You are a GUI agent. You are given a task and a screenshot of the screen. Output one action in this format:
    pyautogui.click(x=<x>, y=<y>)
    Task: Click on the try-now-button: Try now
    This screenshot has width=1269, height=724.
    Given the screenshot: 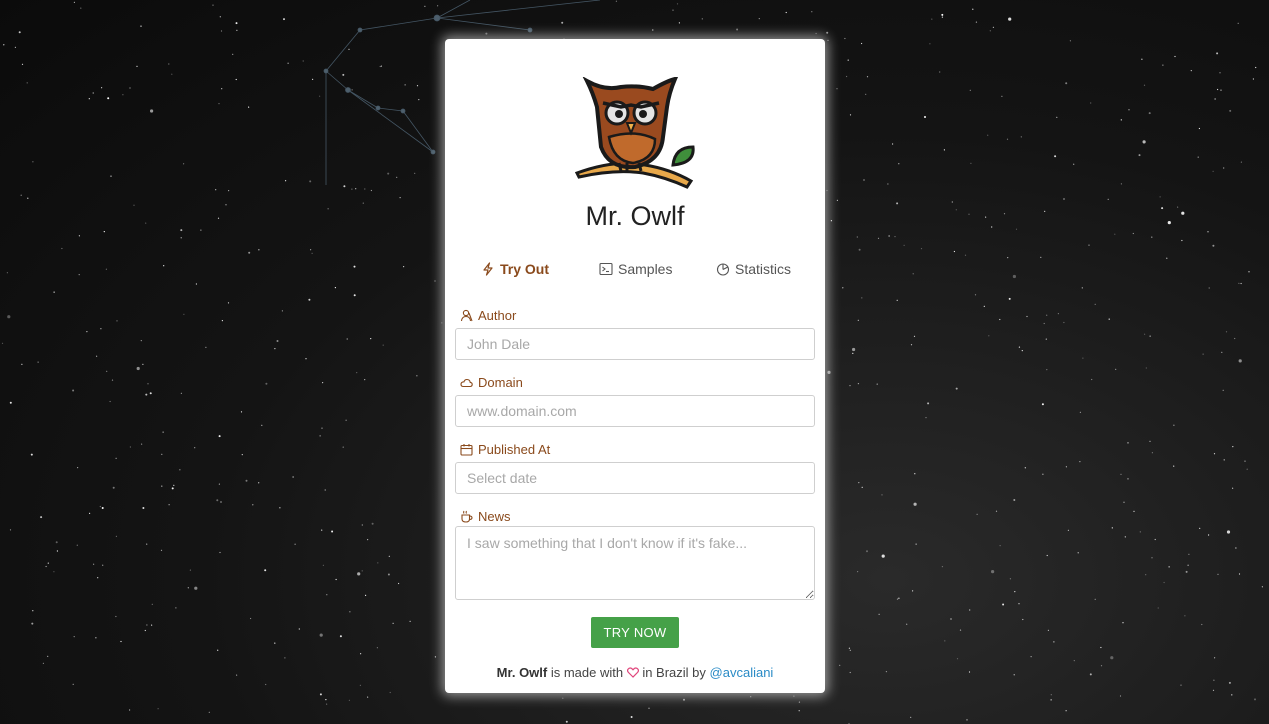 What is the action you would take?
    pyautogui.click(x=635, y=632)
    